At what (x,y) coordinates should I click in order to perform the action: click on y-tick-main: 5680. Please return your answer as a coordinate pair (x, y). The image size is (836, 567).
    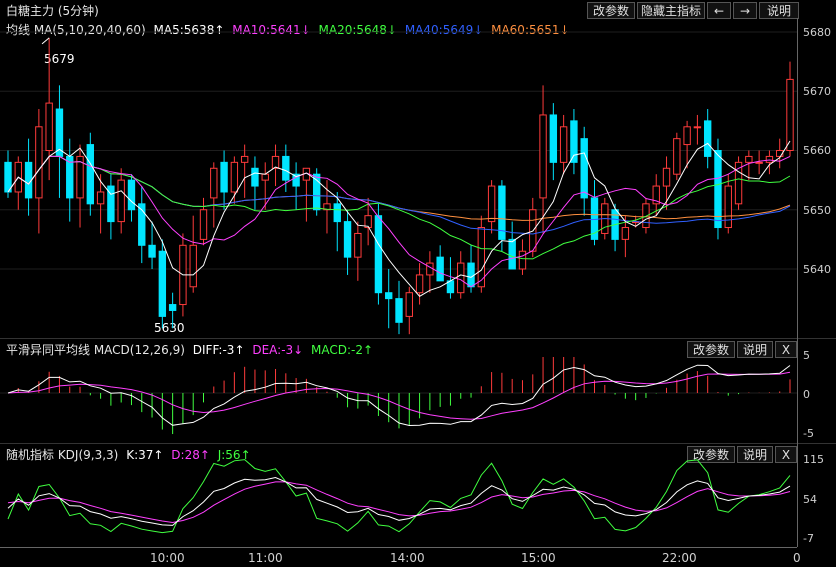
    Looking at the image, I should click on (817, 32).